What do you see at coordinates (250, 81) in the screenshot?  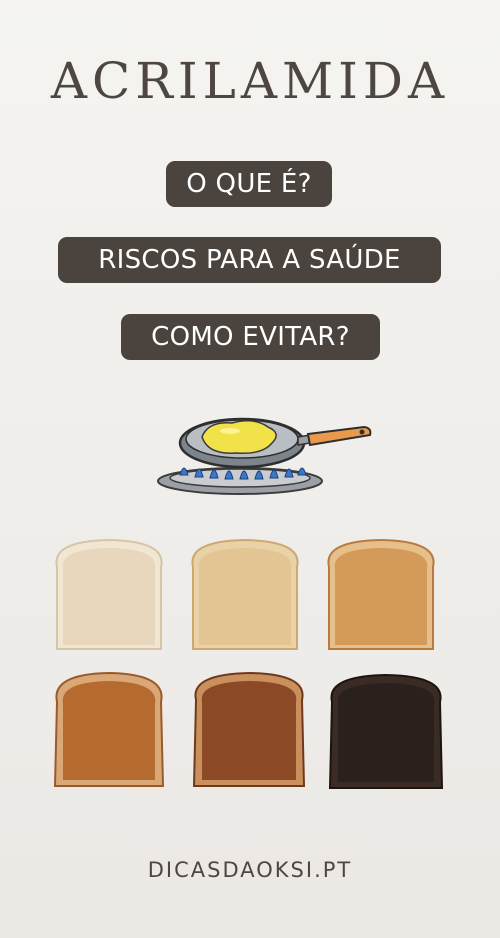 I see `page-title: ACRILAMIDA` at bounding box center [250, 81].